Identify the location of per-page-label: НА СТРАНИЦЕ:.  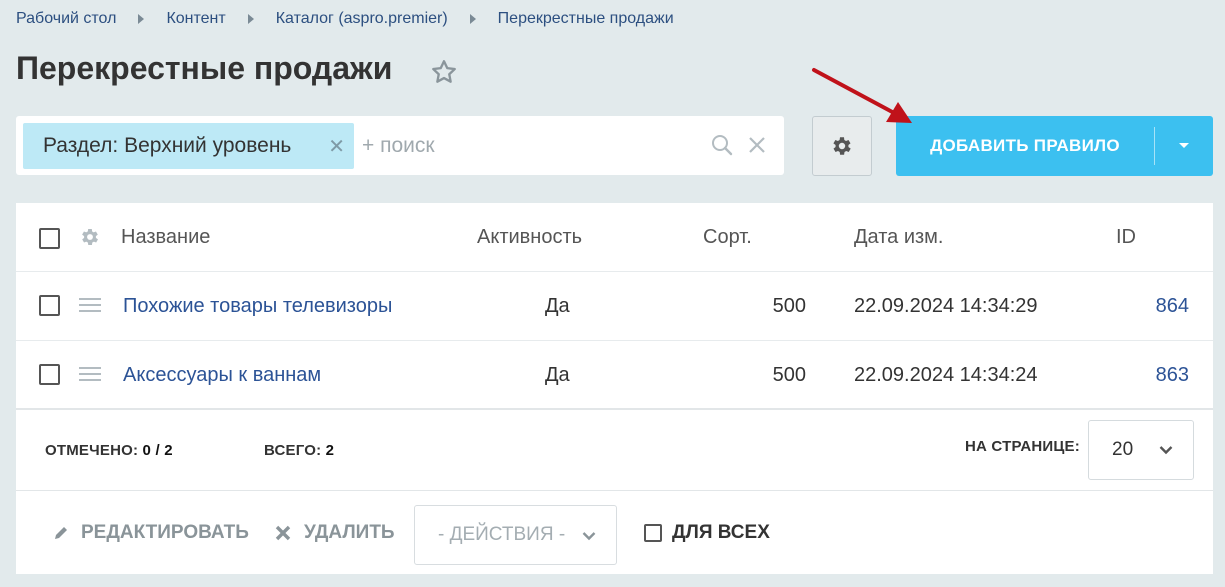
(1022, 446).